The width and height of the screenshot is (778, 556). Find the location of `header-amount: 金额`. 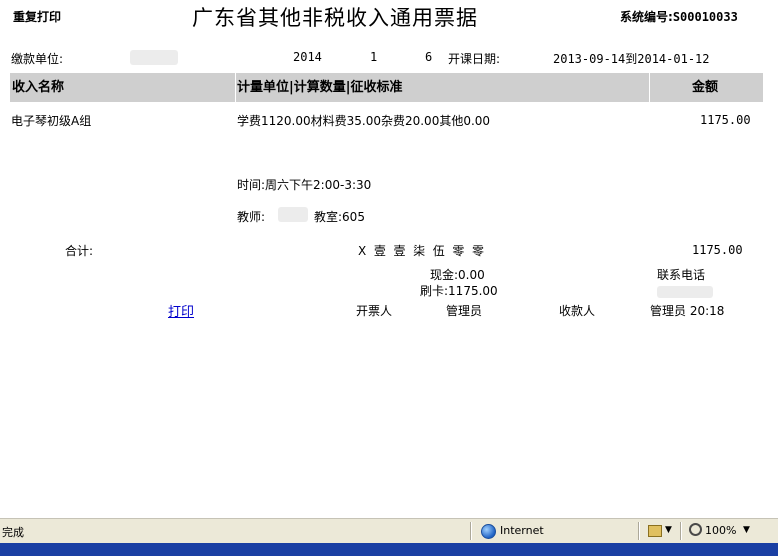

header-amount: 金额 is located at coordinates (705, 87).